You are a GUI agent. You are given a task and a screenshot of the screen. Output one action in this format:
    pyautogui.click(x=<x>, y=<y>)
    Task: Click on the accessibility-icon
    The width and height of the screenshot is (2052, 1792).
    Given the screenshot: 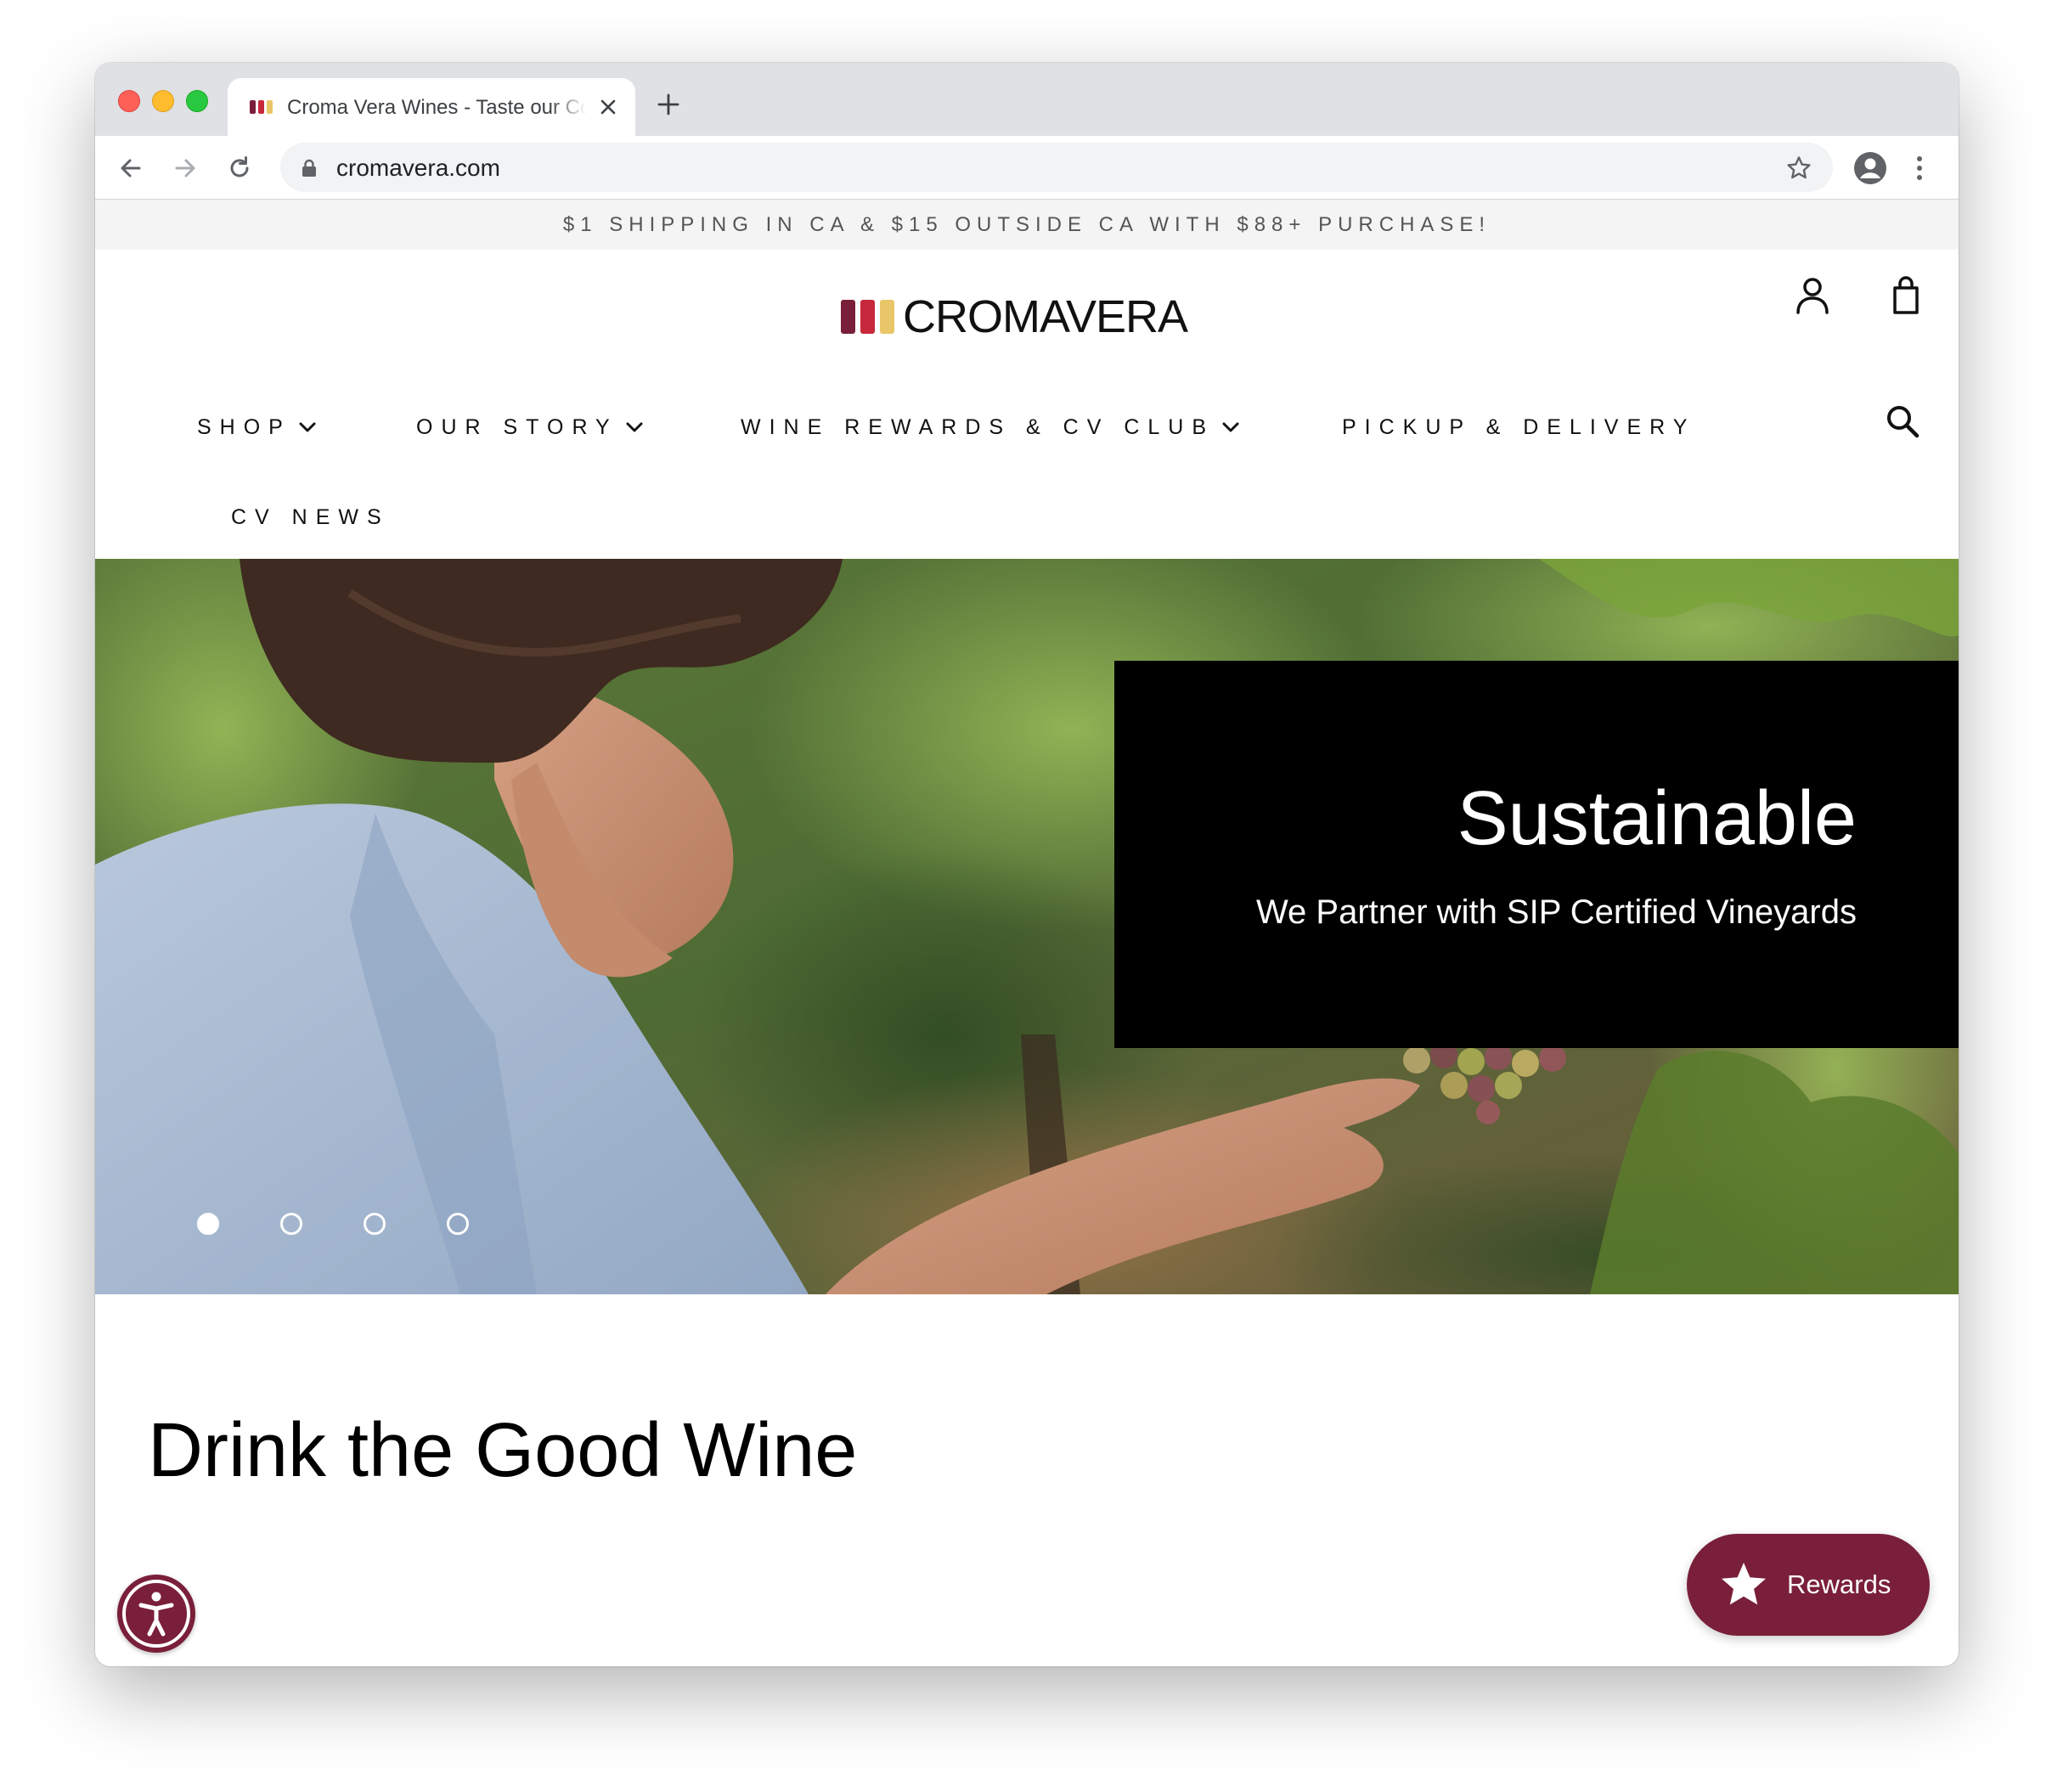 What is the action you would take?
    pyautogui.click(x=156, y=1614)
    